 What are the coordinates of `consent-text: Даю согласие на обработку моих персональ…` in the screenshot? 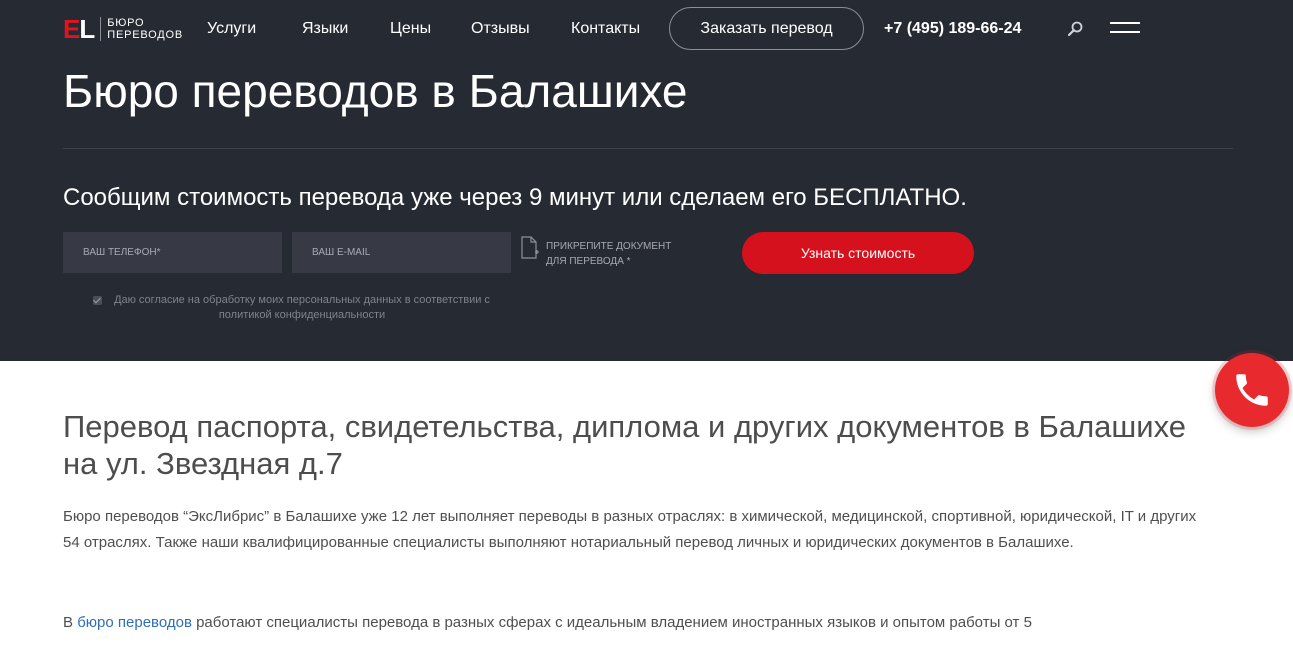 It's located at (302, 307).